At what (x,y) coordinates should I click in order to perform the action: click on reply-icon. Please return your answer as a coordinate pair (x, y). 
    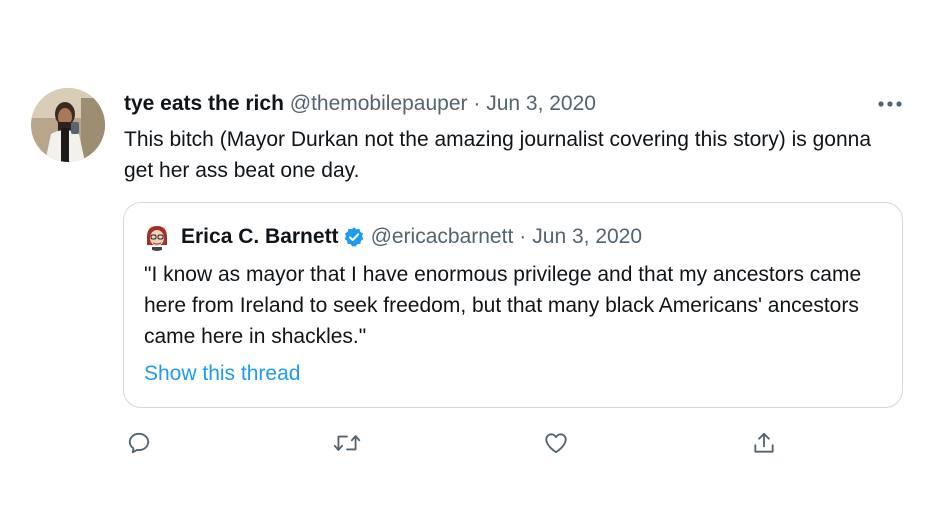
    Looking at the image, I should click on (139, 443).